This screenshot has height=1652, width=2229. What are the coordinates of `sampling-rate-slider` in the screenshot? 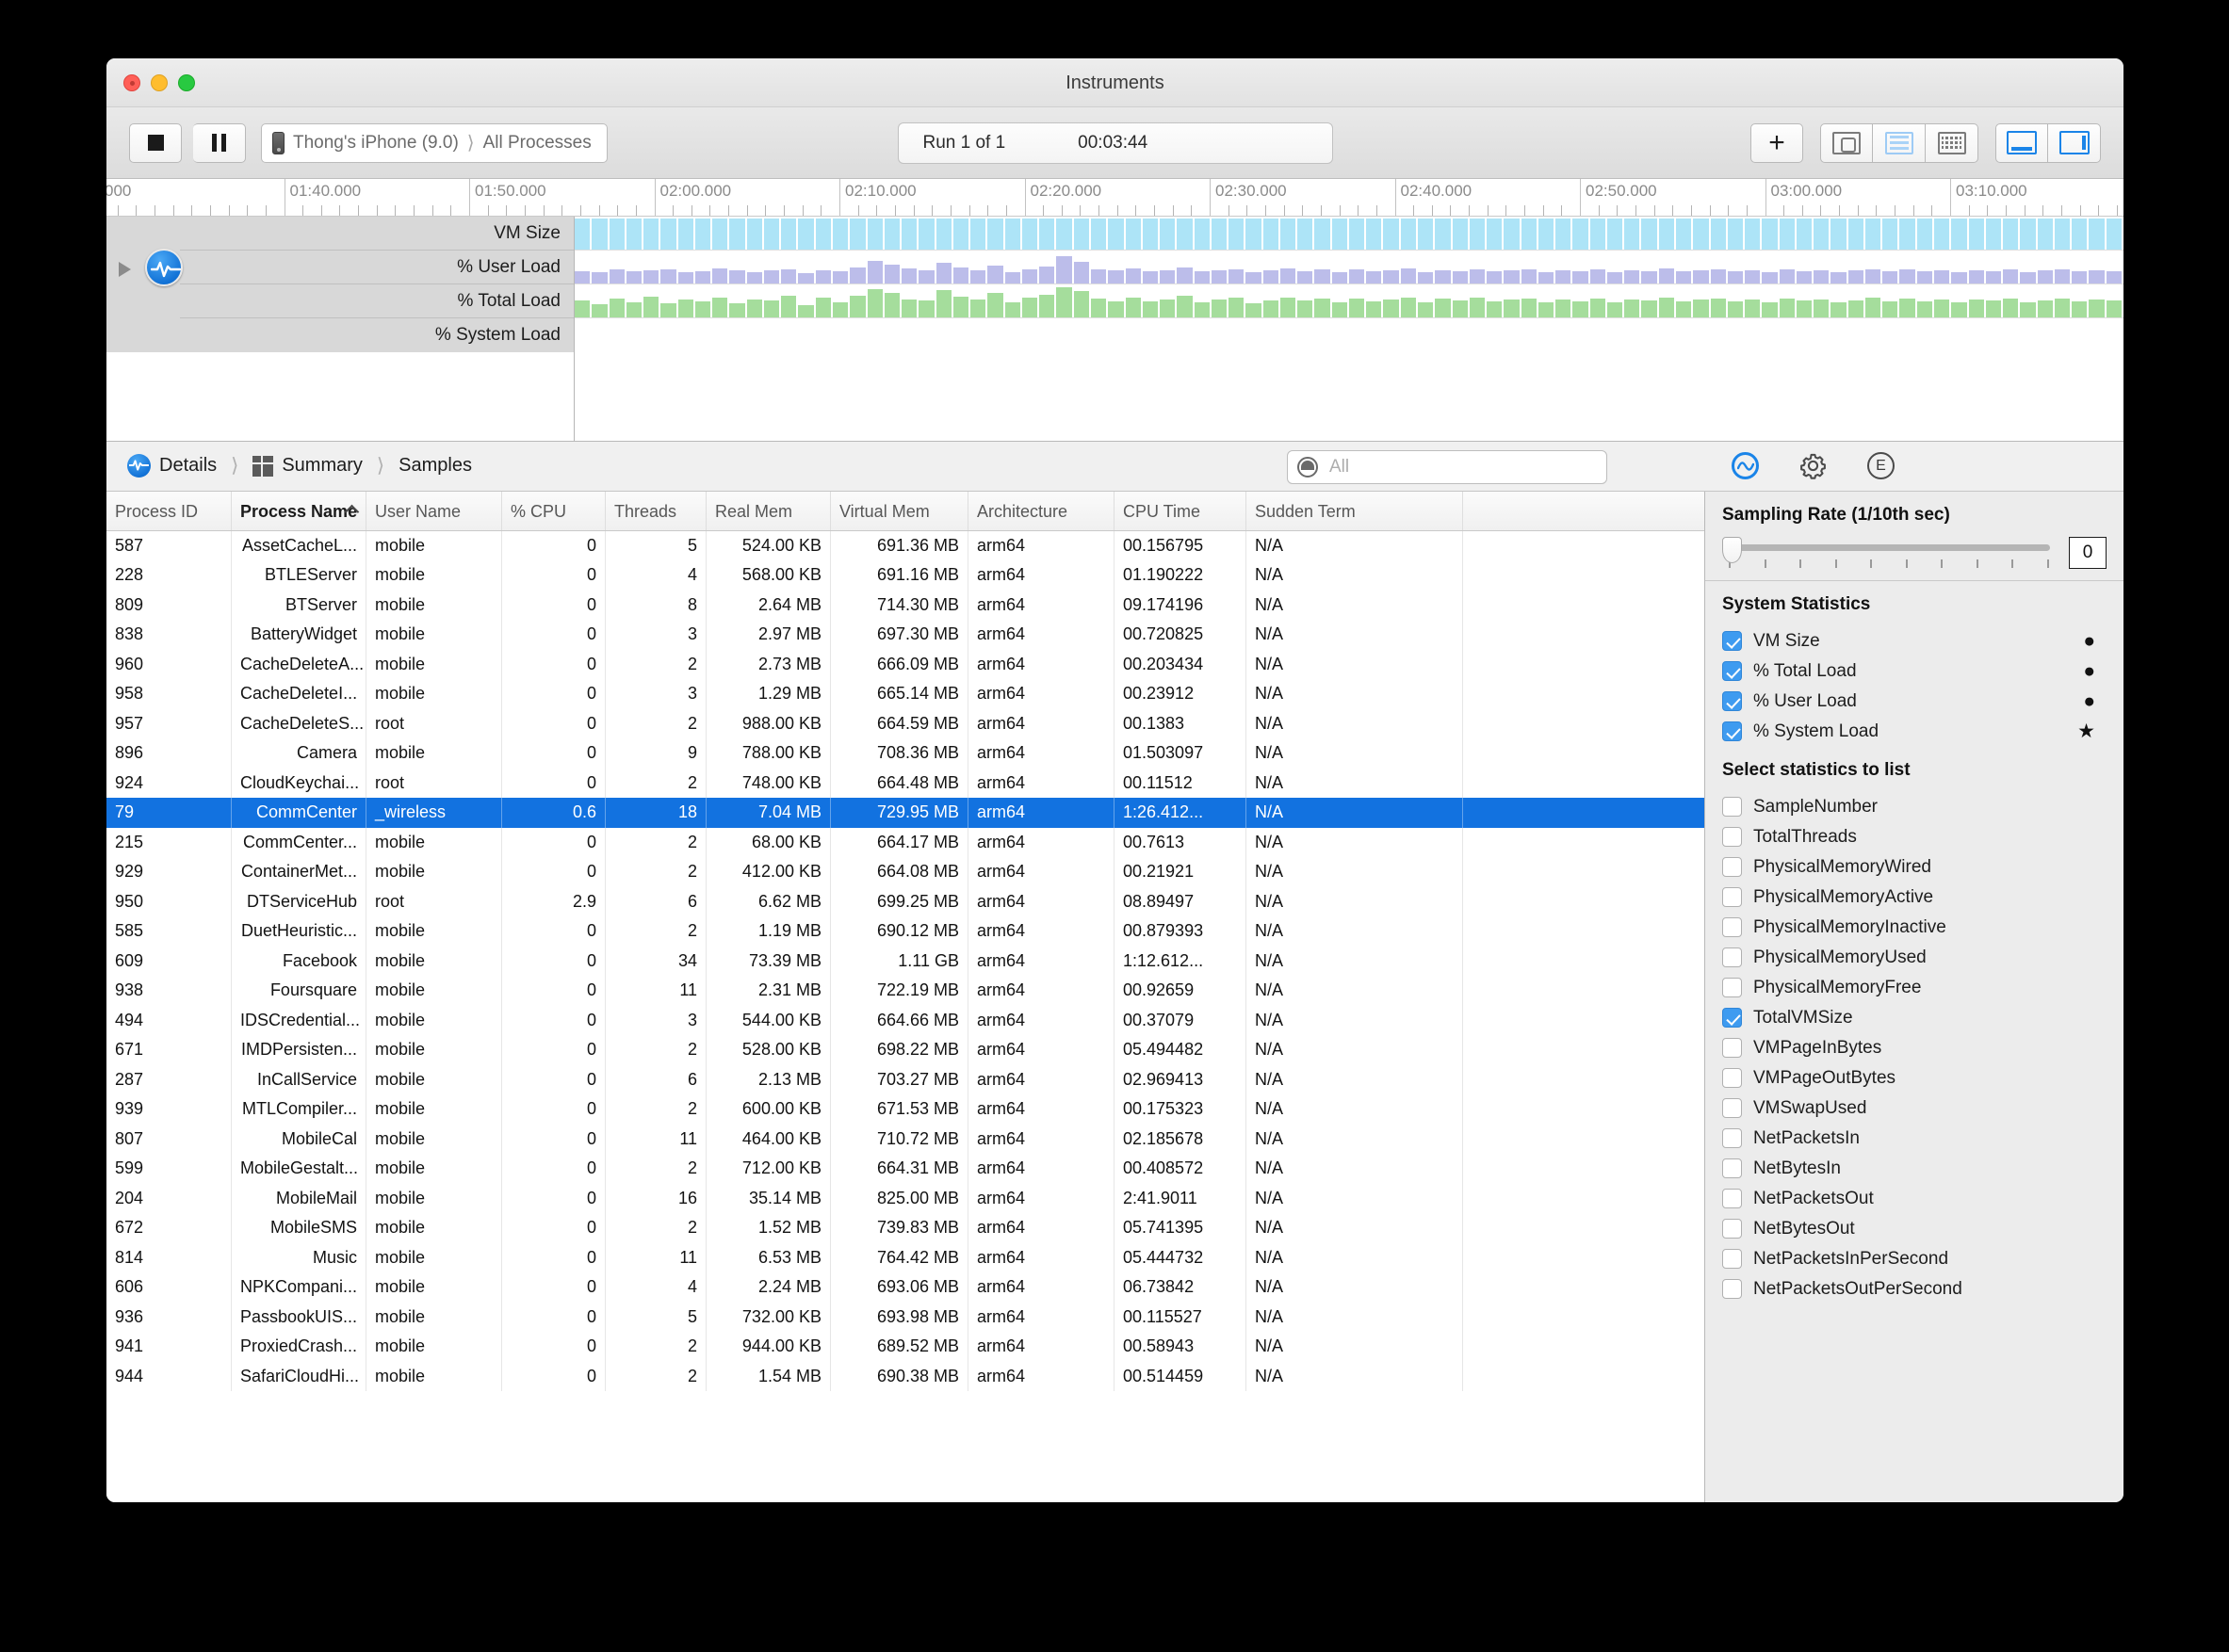 It's located at (1889, 552).